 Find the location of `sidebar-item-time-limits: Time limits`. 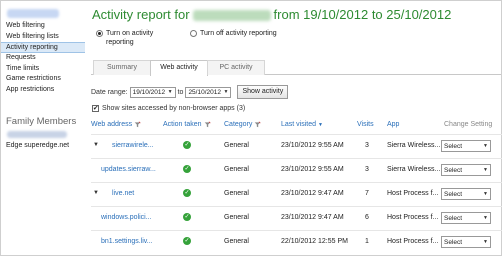

sidebar-item-time-limits: Time limits is located at coordinates (43, 69).